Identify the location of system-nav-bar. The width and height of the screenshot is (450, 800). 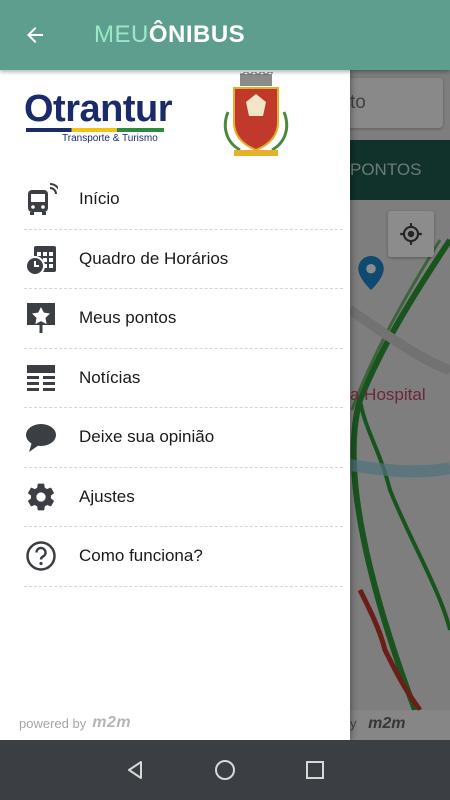
(225, 770).